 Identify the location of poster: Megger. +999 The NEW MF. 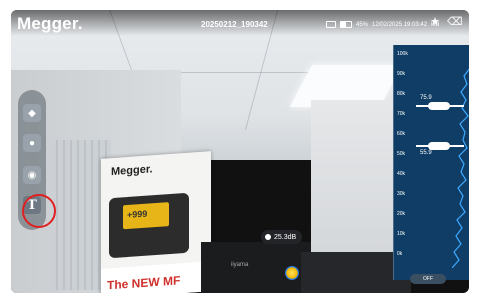
(156, 222).